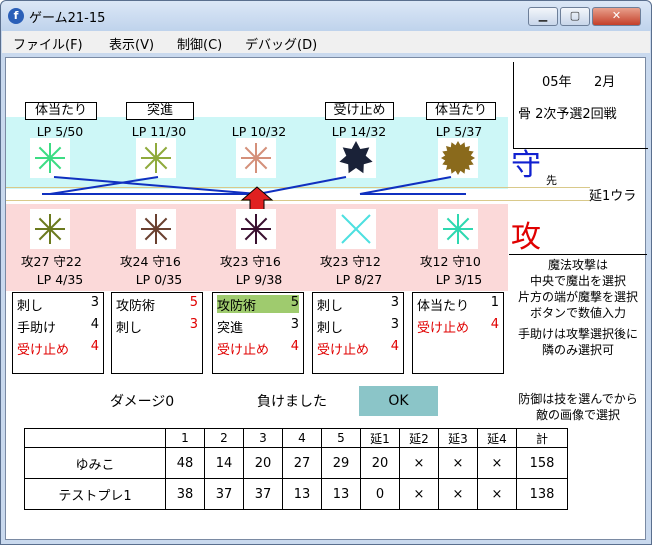 This screenshot has width=652, height=545. I want to click on round-info-panel: 05年 2月 骨 2次予選2回戦, so click(580, 105).